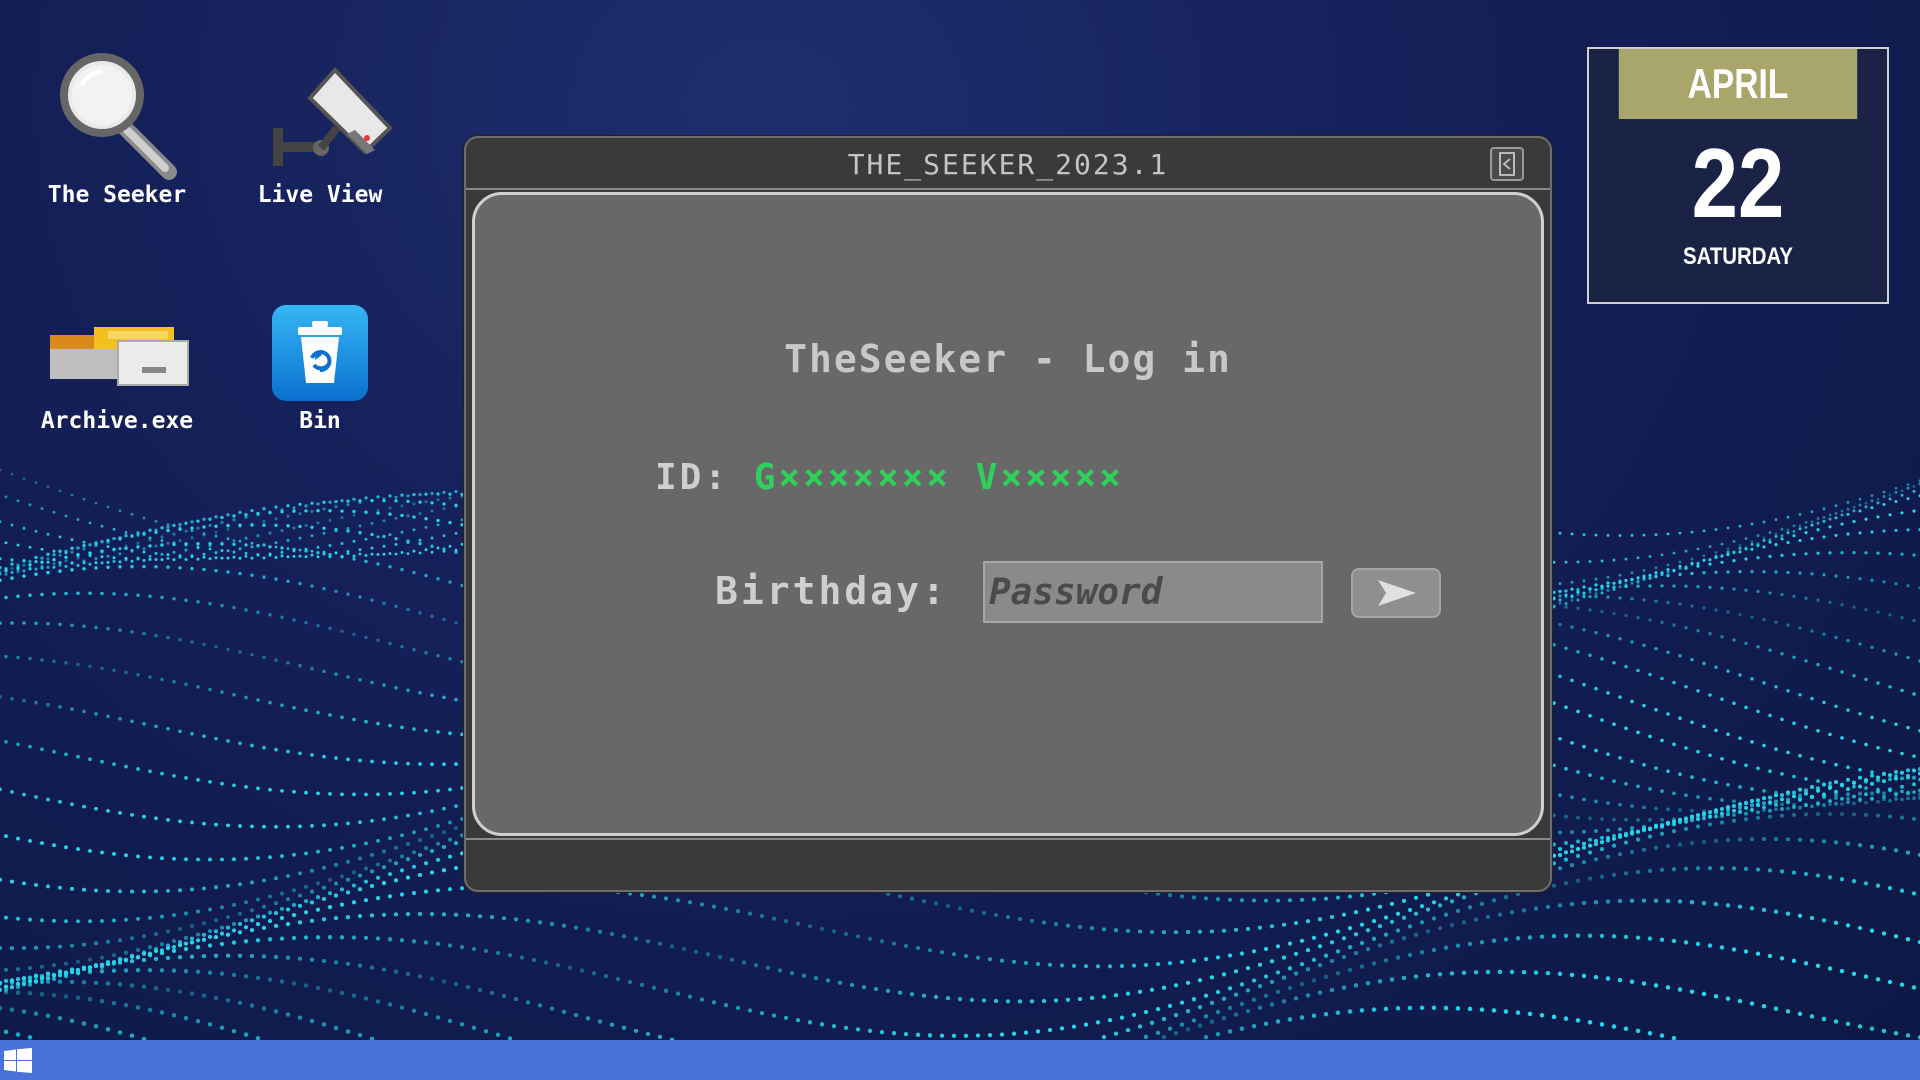 This screenshot has width=1920, height=1080. What do you see at coordinates (117, 195) in the screenshot?
I see `desktop-icon-label: The Seeker` at bounding box center [117, 195].